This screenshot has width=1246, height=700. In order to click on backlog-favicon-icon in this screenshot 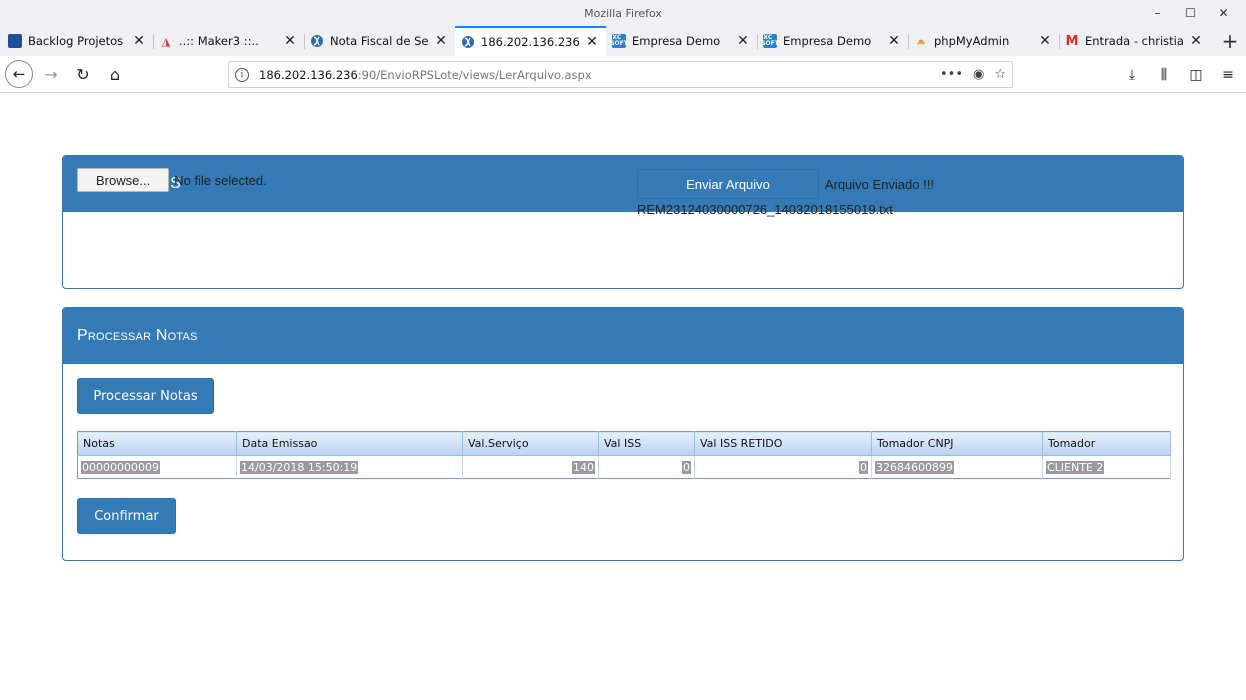, I will do `click(15, 41)`.